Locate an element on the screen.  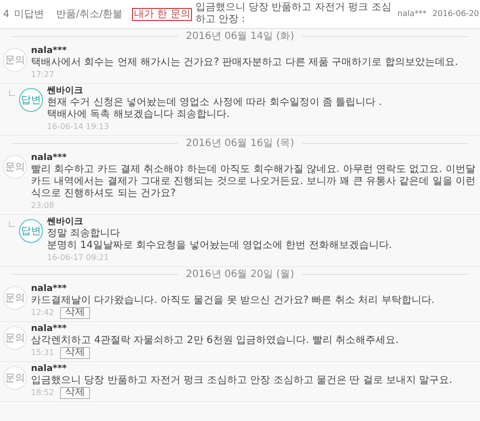
message-text: 택배사에서 회수는 언제 해가시는 건가요? 판매자분하고 다른 제품 구매하기로 합의보았는데요. is located at coordinates (244, 63).